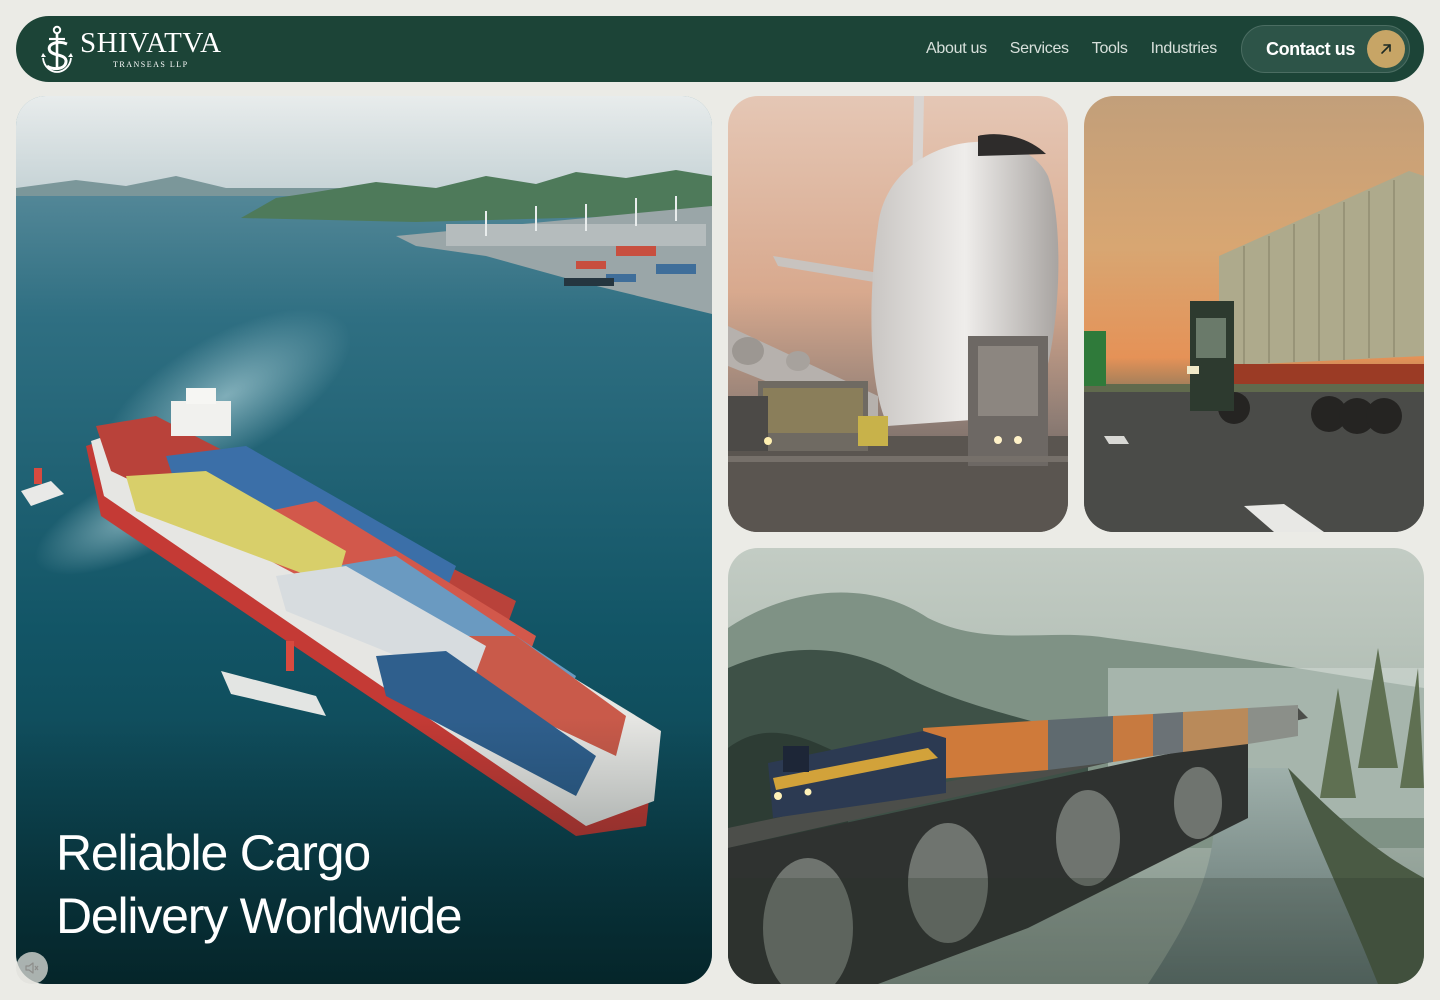 This screenshot has width=1440, height=1000. I want to click on speaker-muted-icon, so click(32, 968).